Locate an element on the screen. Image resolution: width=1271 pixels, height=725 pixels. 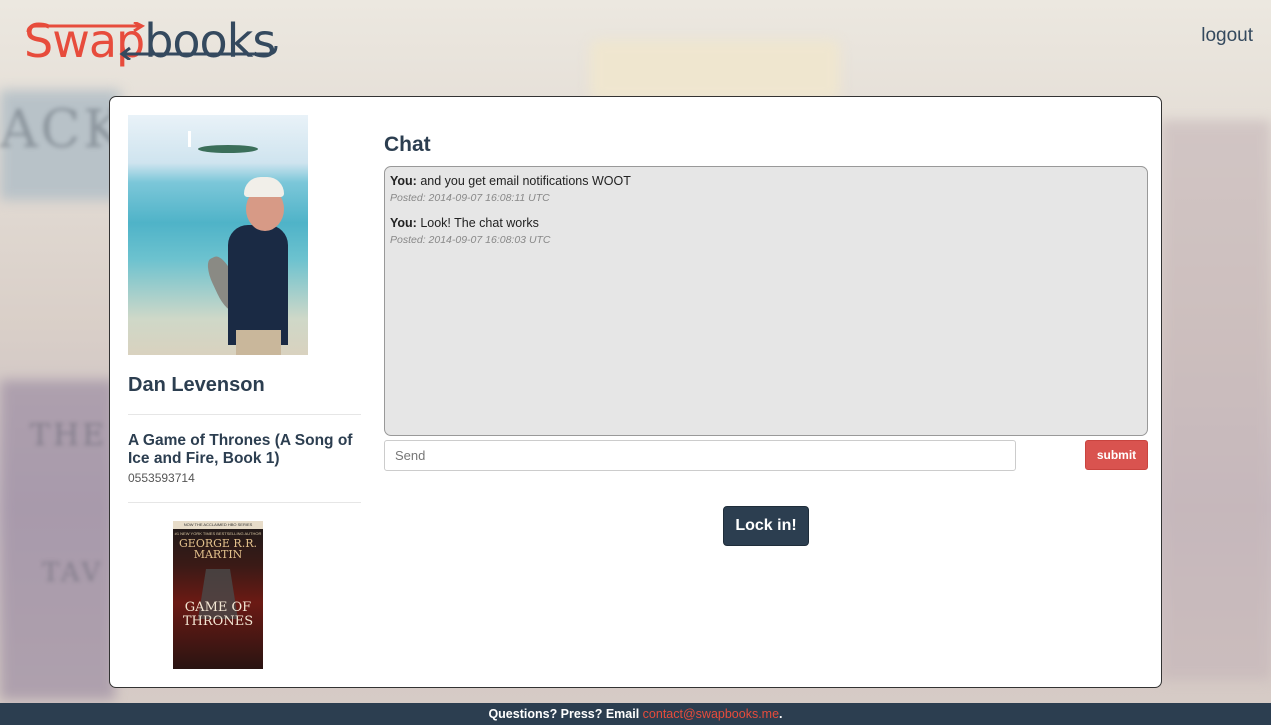
chat-send-input is located at coordinates (700, 455).